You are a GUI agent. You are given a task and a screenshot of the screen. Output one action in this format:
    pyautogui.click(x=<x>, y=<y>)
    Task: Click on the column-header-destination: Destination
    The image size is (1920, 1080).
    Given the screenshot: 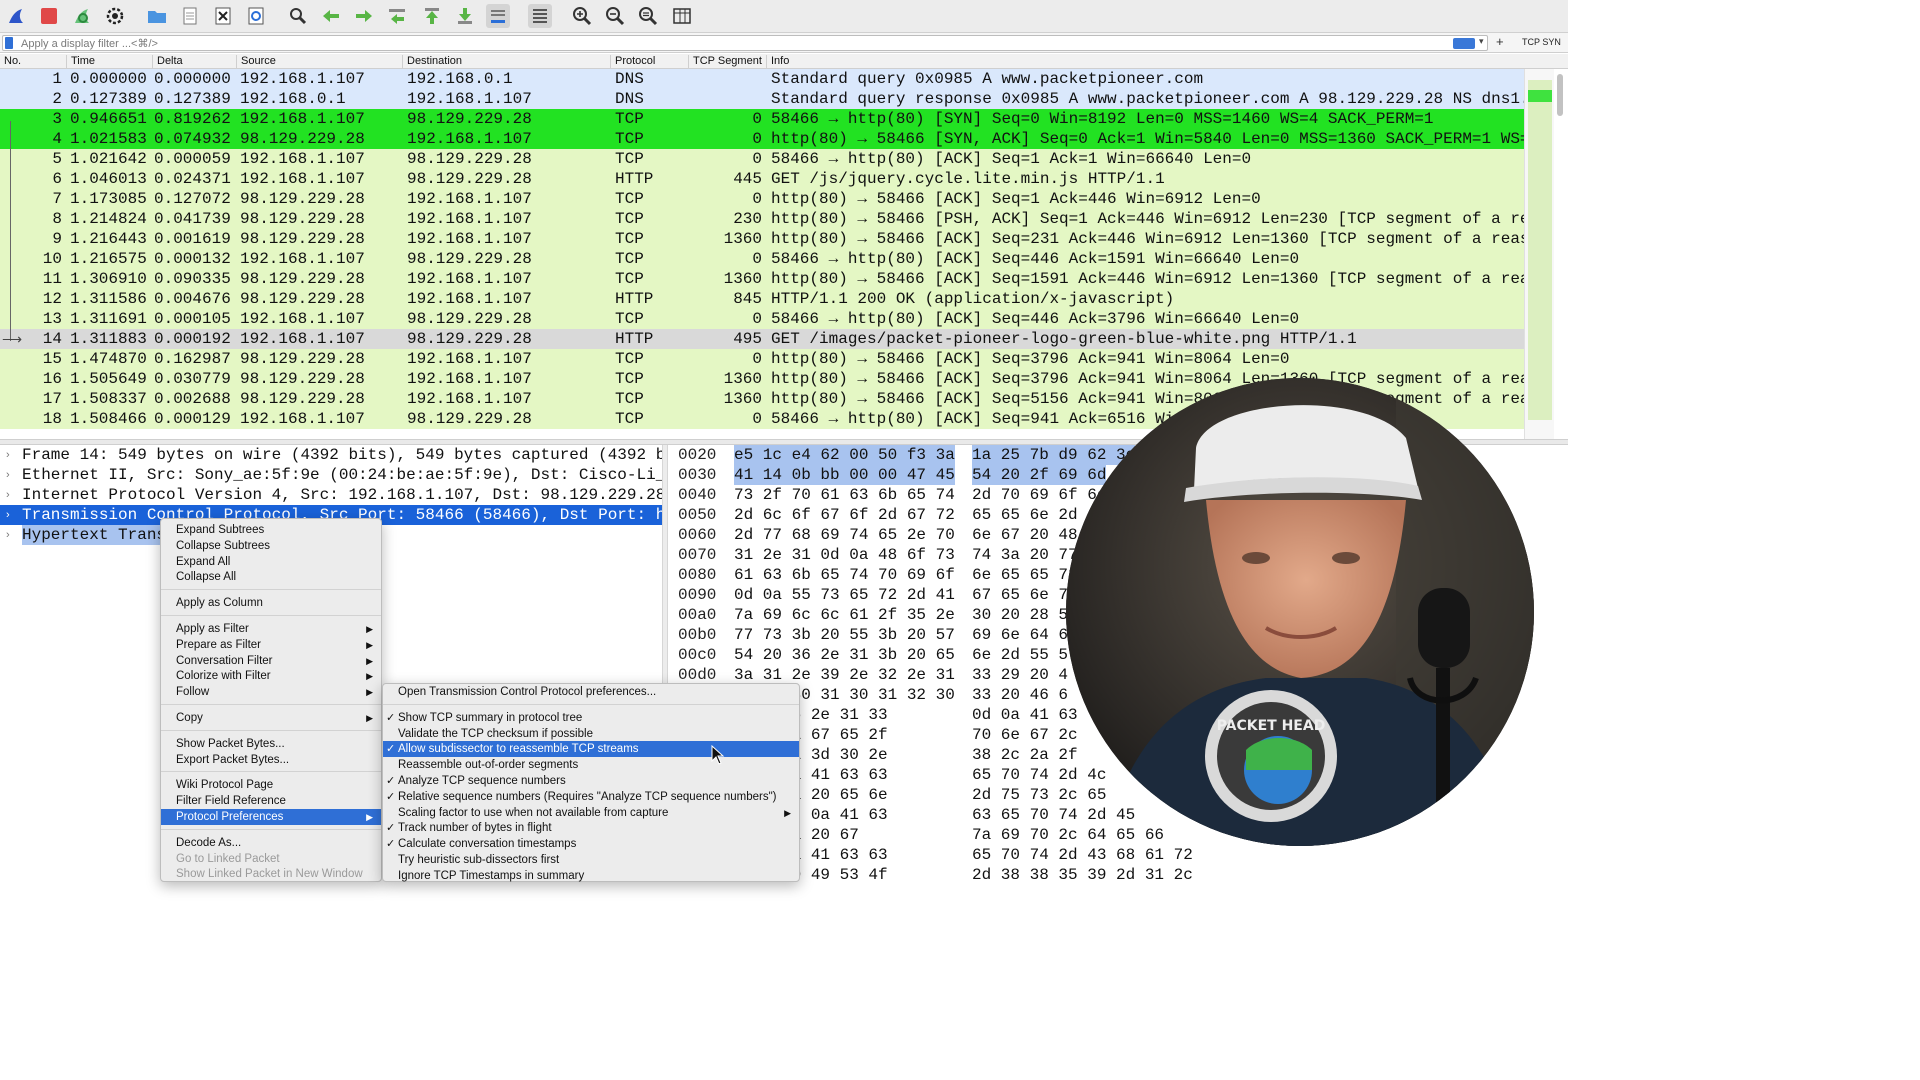 What is the action you would take?
    pyautogui.click(x=506, y=61)
    